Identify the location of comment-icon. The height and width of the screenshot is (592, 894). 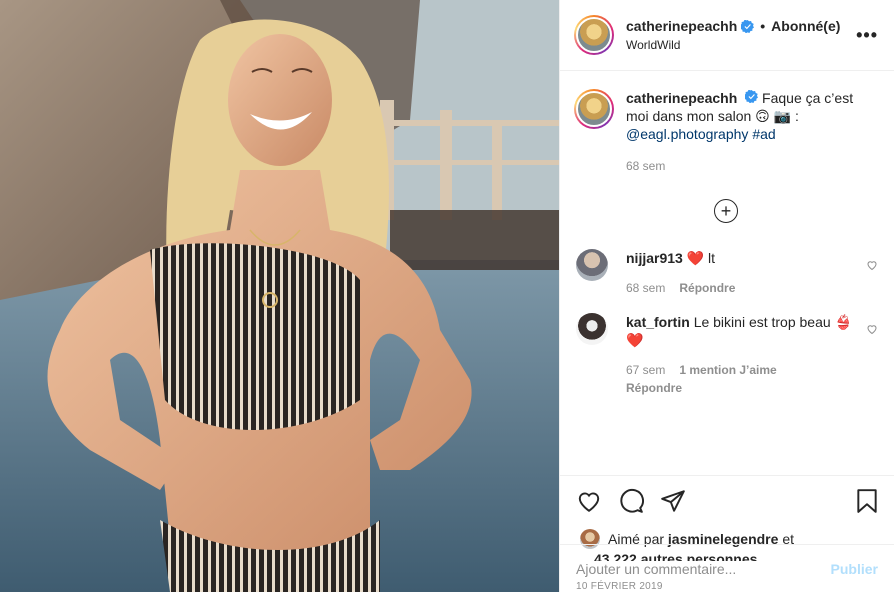
(631, 501).